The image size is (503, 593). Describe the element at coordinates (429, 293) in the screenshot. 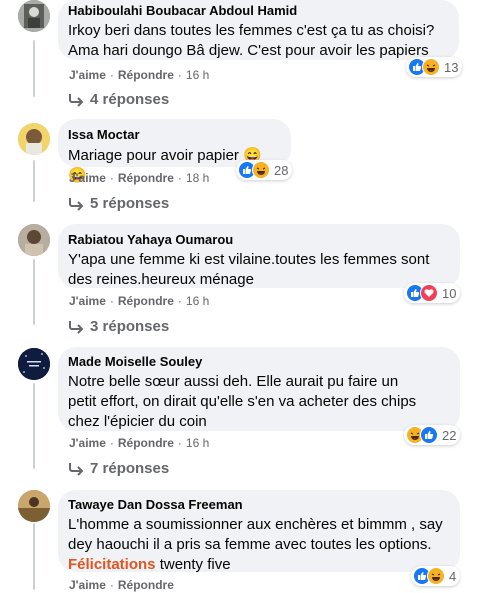

I see `love-icon` at that location.